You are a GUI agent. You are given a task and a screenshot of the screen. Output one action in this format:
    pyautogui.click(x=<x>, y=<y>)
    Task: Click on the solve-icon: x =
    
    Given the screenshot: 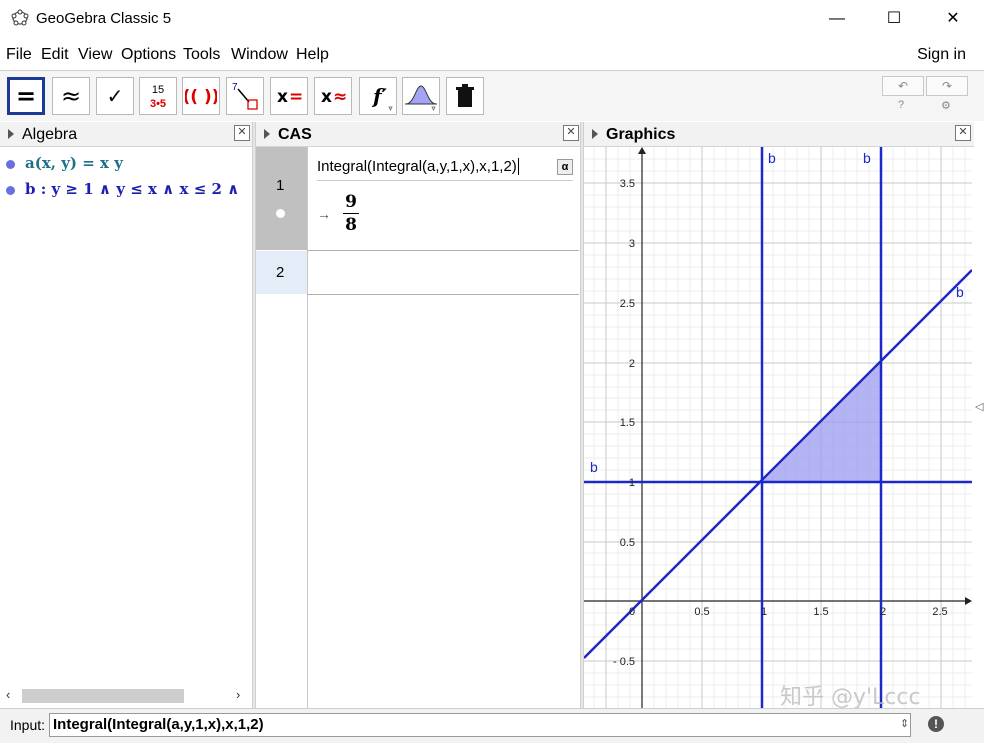 What is the action you would take?
    pyautogui.click(x=290, y=97)
    